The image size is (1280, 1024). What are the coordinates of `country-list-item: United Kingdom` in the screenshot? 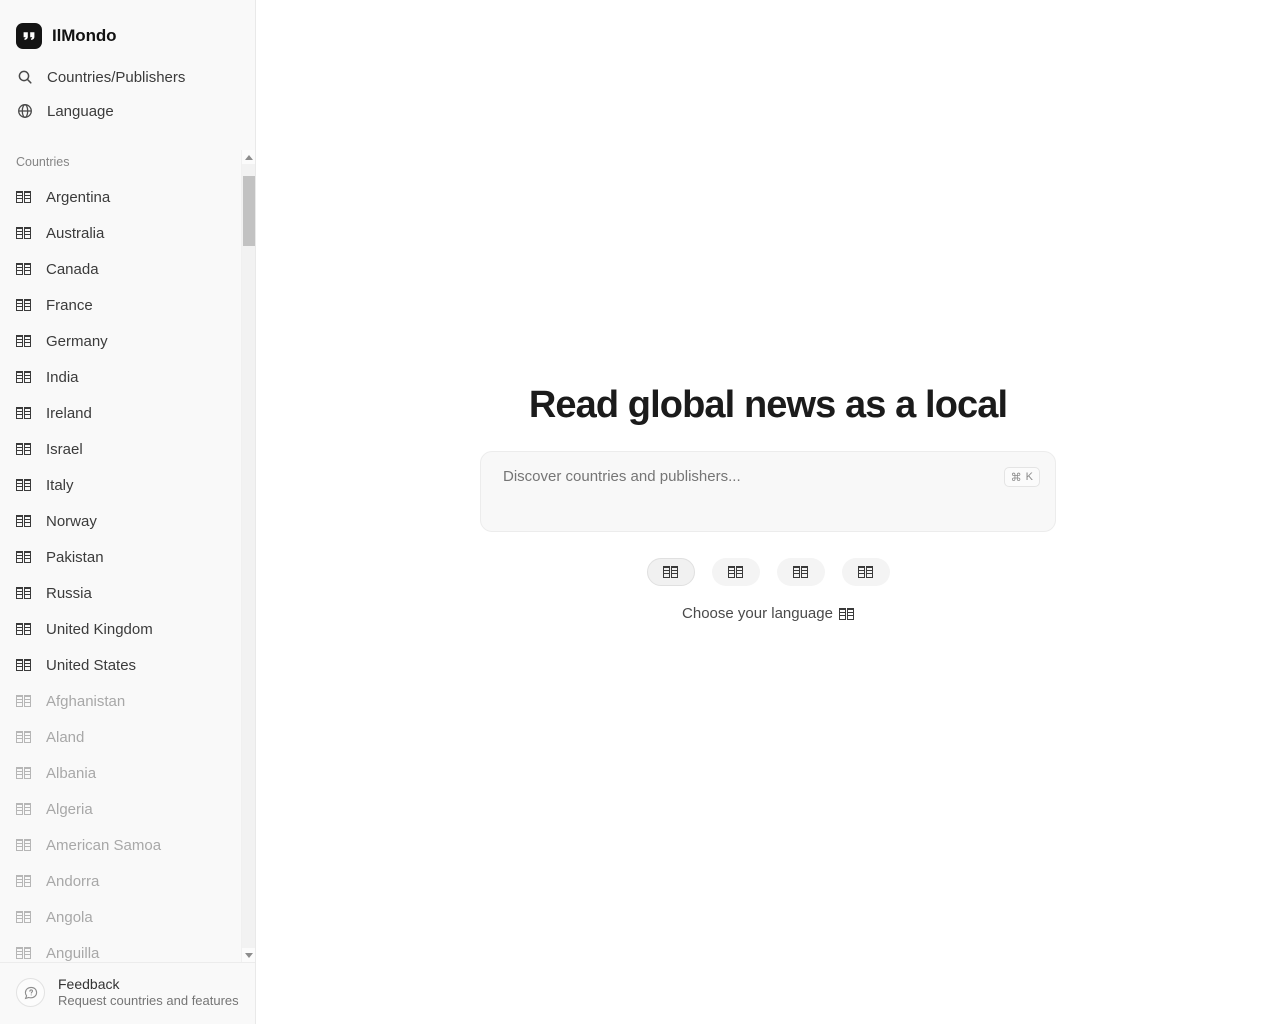 It's located at (120, 629).